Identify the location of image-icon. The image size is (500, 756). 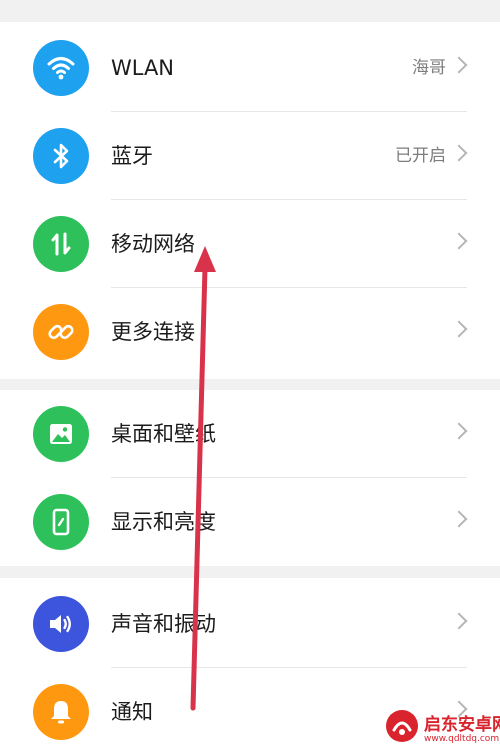
(61, 434).